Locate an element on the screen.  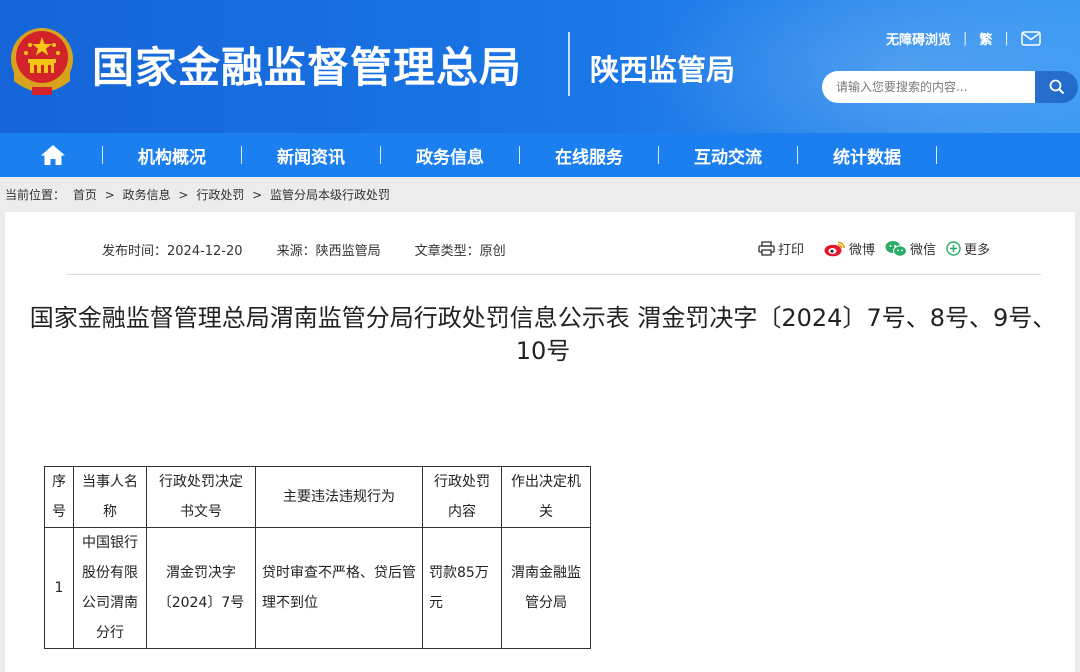
nav-item-statistics: 统计数据 is located at coordinates (867, 155).